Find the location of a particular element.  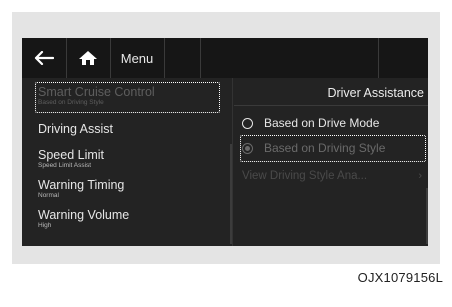

top-bar: Menu is located at coordinates (225, 58).